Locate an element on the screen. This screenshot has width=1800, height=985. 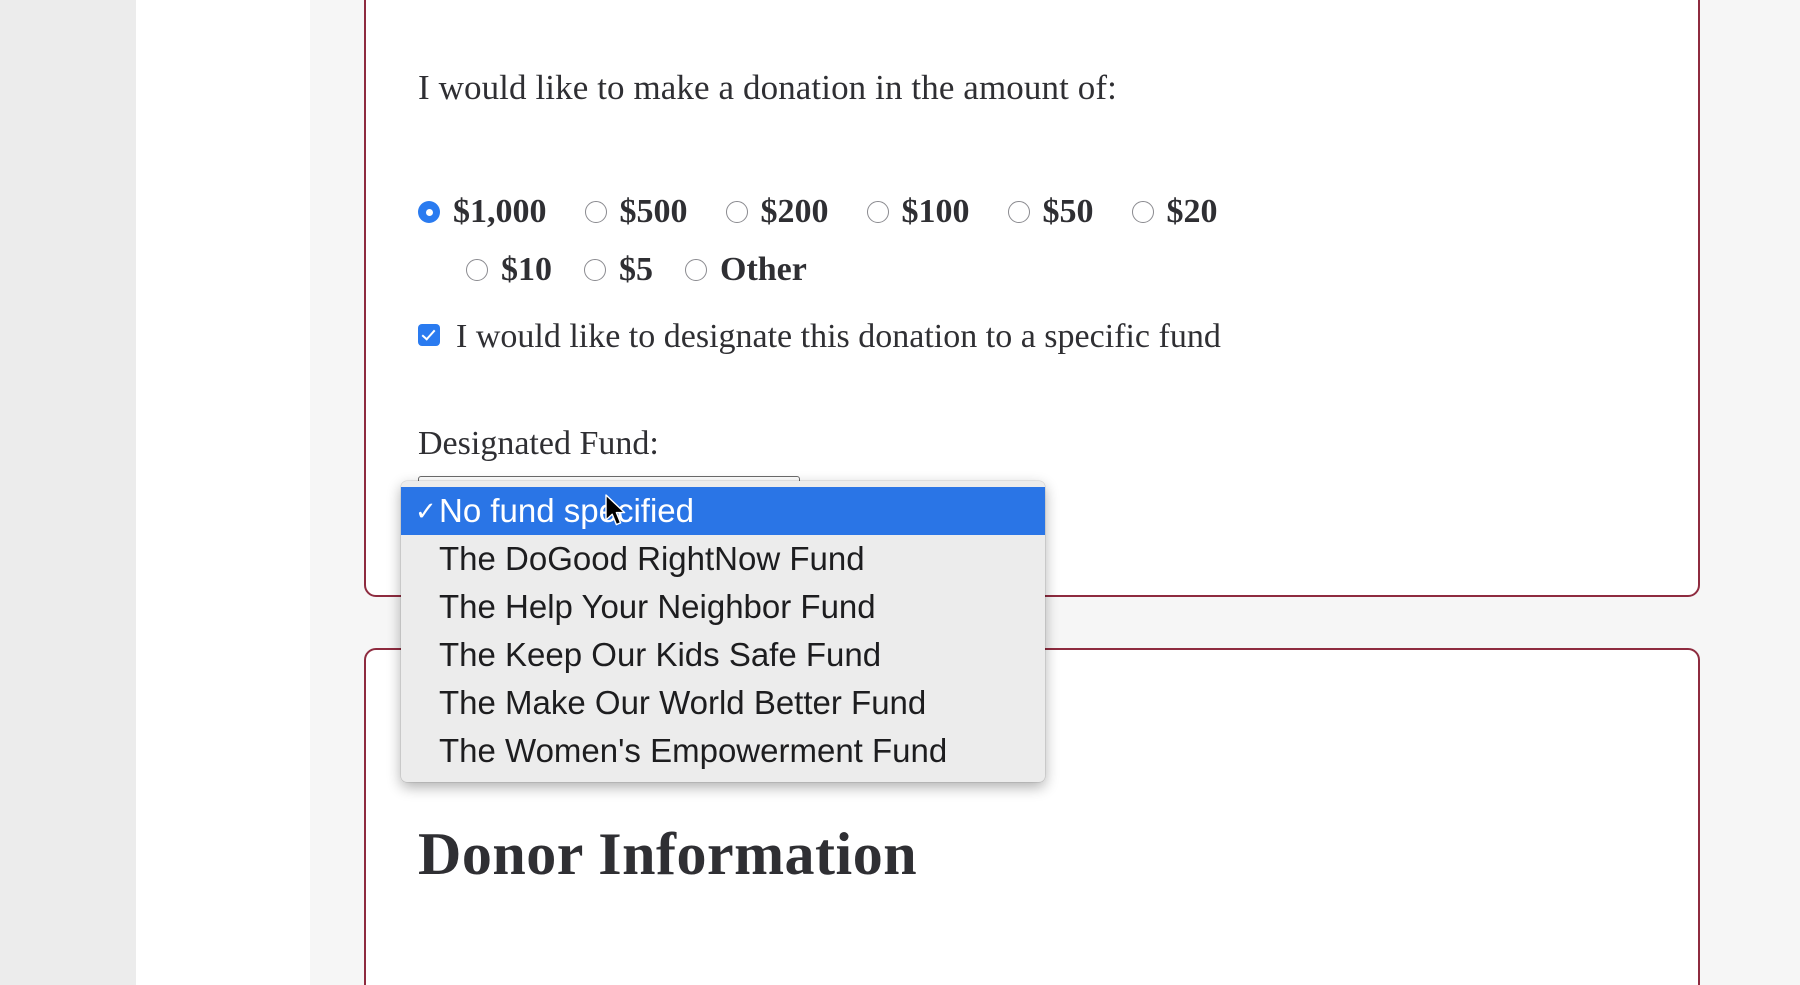
amount-option-50: $50 is located at coordinates (1050, 212).